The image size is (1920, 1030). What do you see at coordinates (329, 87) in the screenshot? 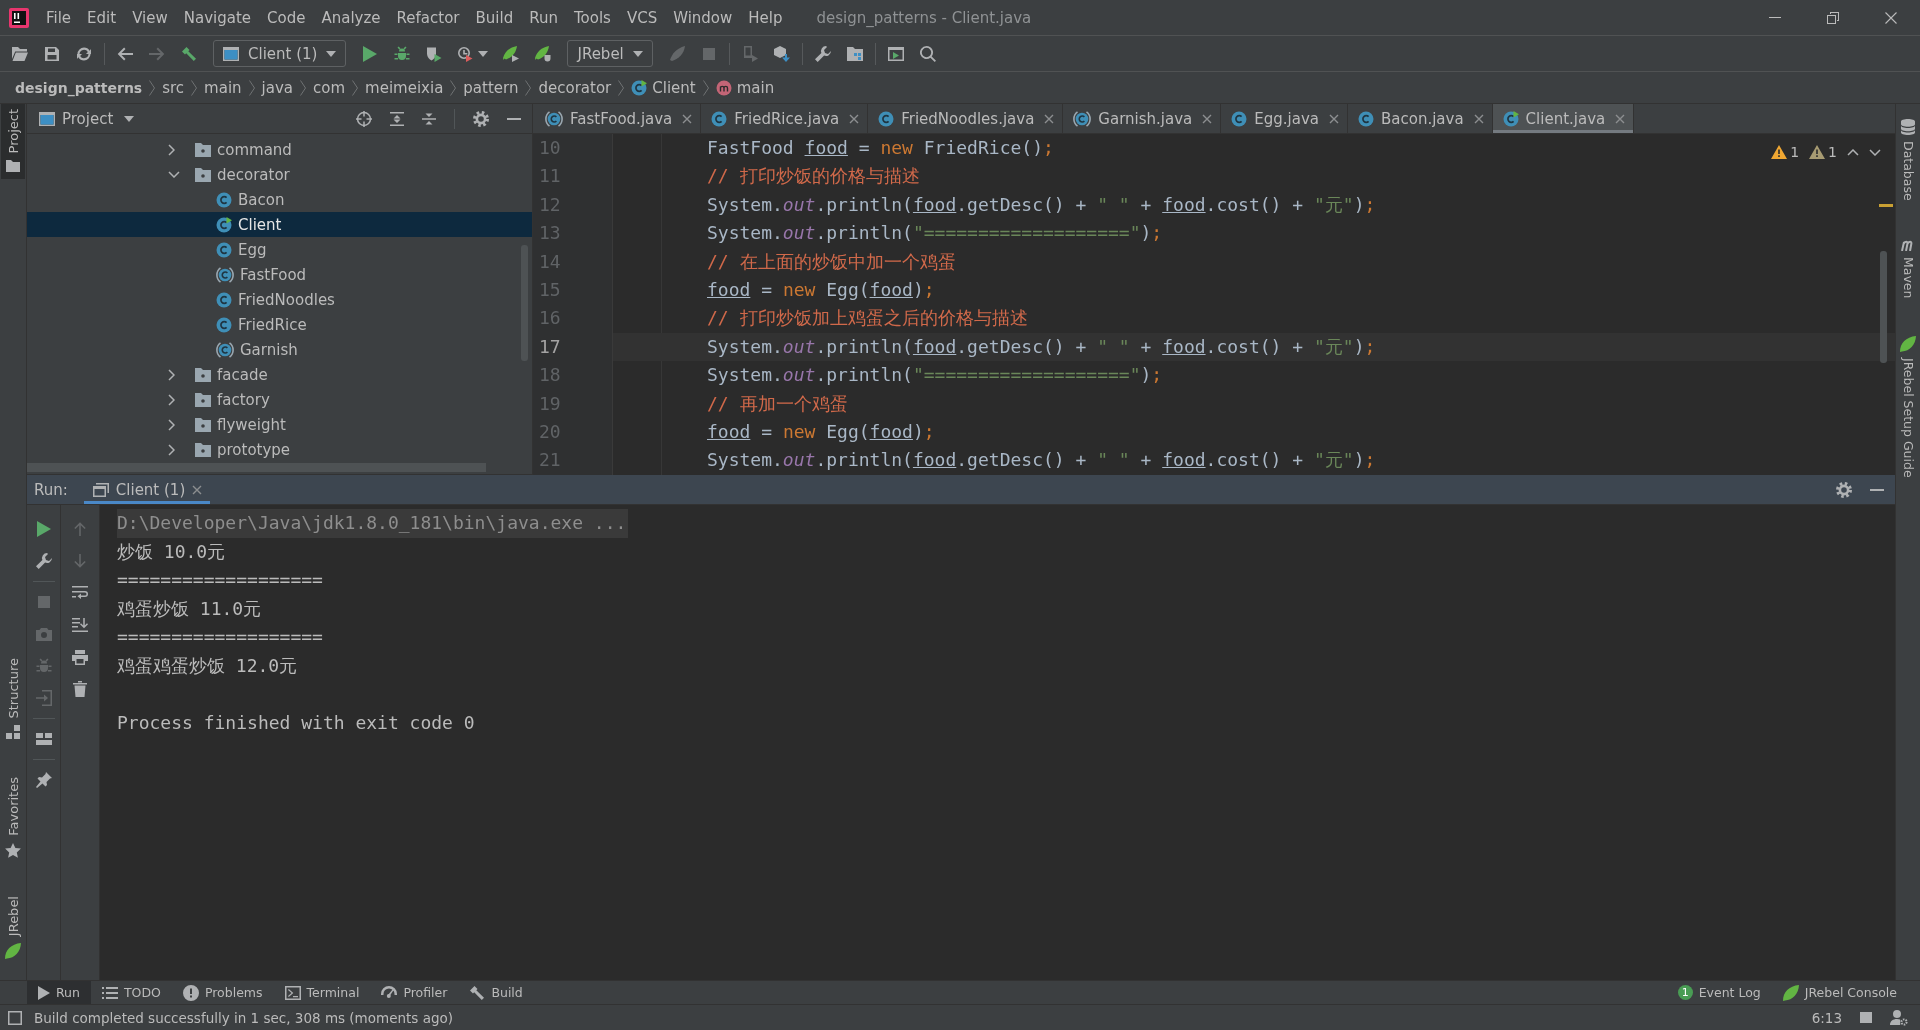
I see `breadcrumb: com` at bounding box center [329, 87].